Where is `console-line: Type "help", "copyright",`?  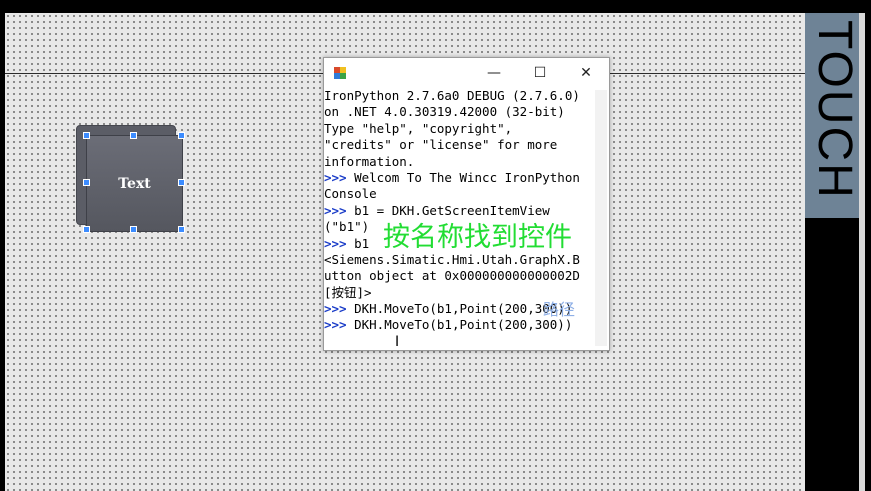 console-line: Type "help", "copyright", is located at coordinates (418, 128).